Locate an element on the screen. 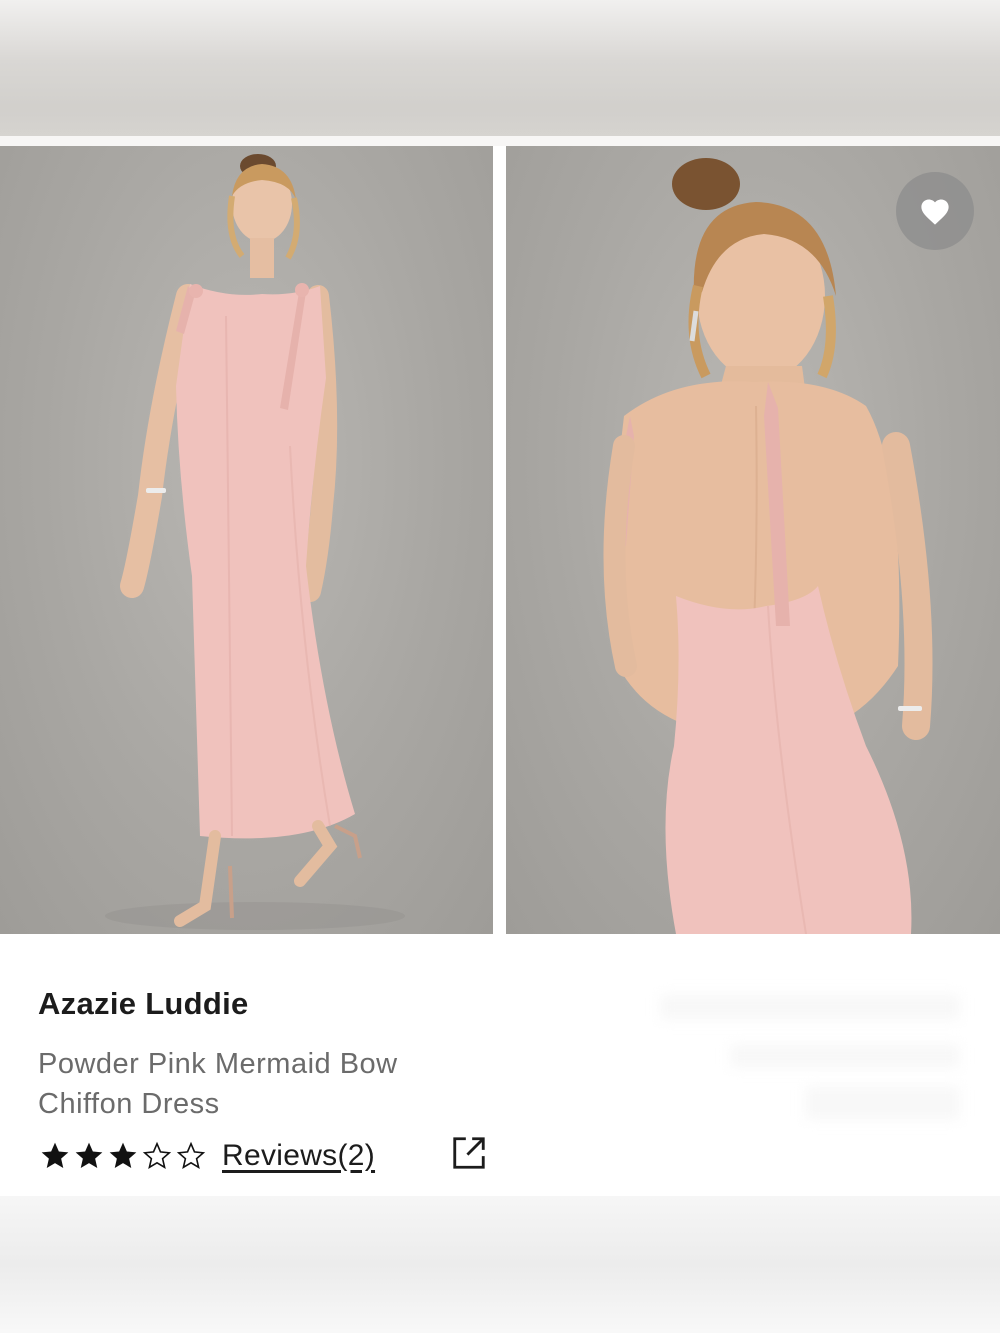 The height and width of the screenshot is (1333, 1000). external-link-icon is located at coordinates (469, 1153).